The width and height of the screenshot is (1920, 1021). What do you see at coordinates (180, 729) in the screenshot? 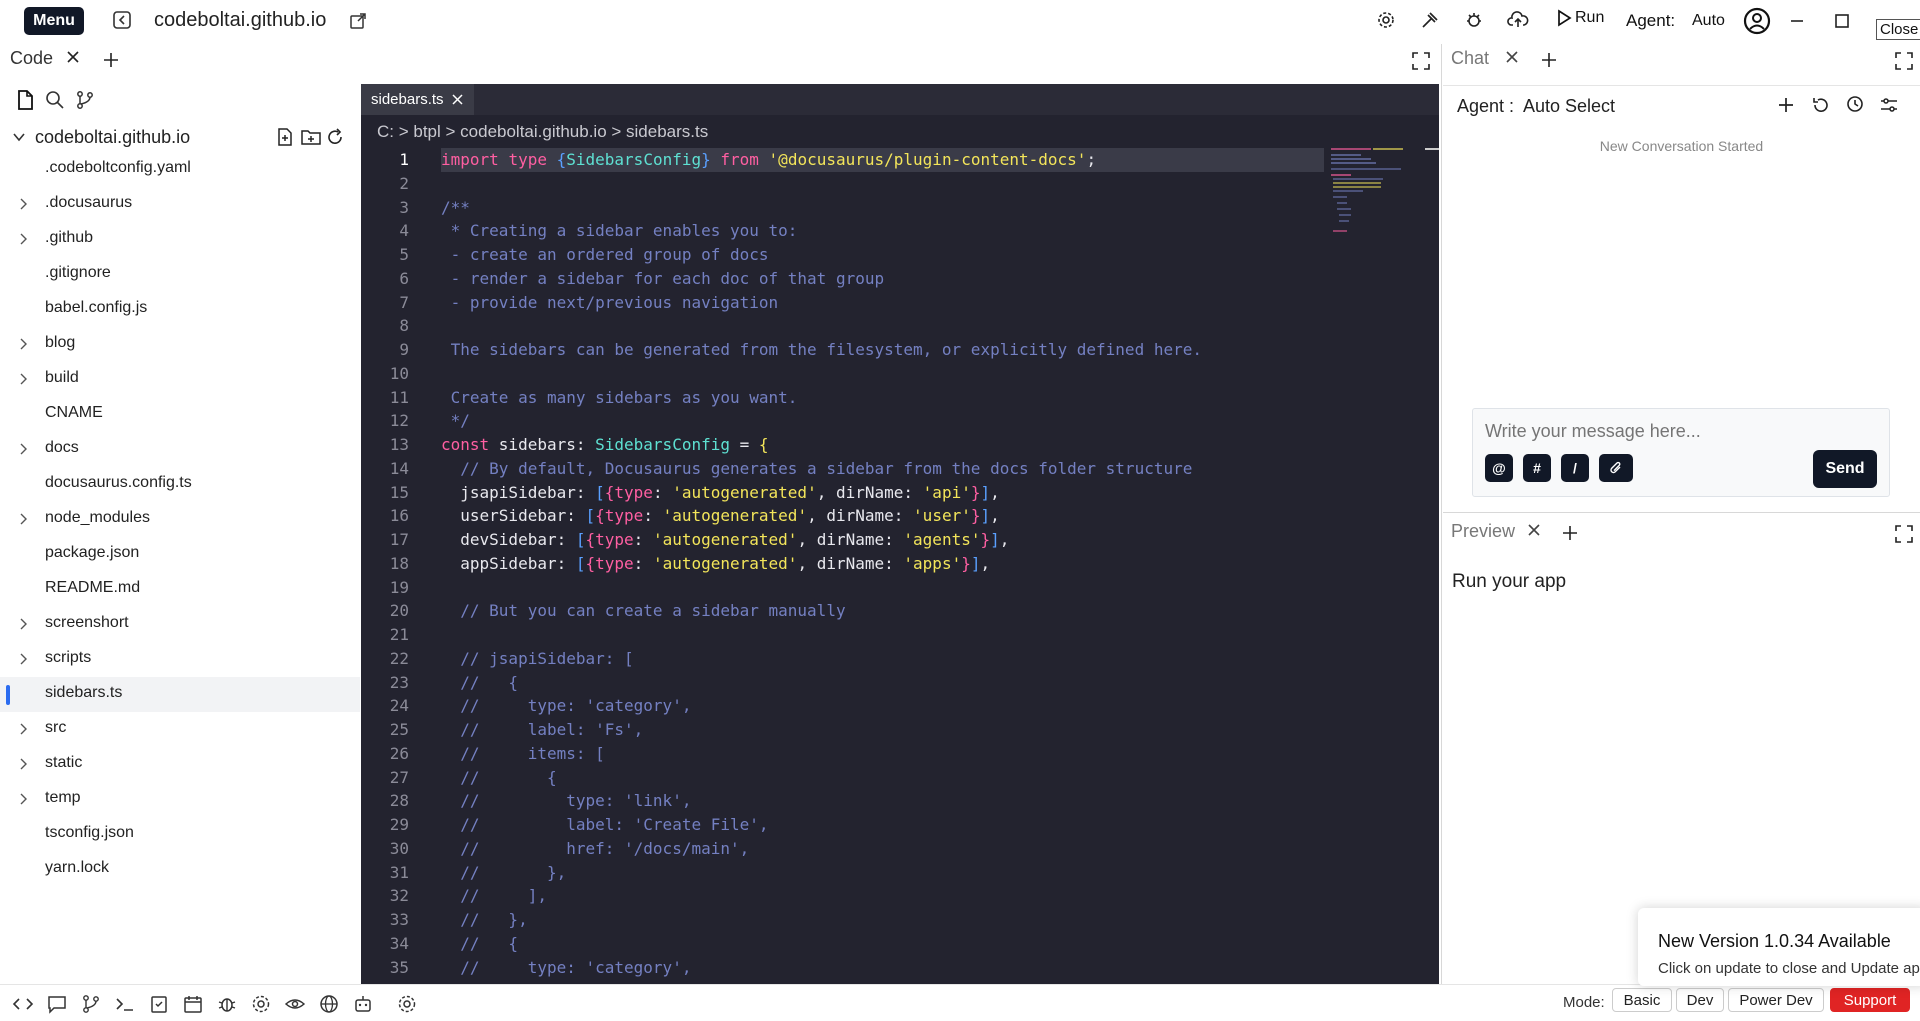
I see `folder-row: src` at bounding box center [180, 729].